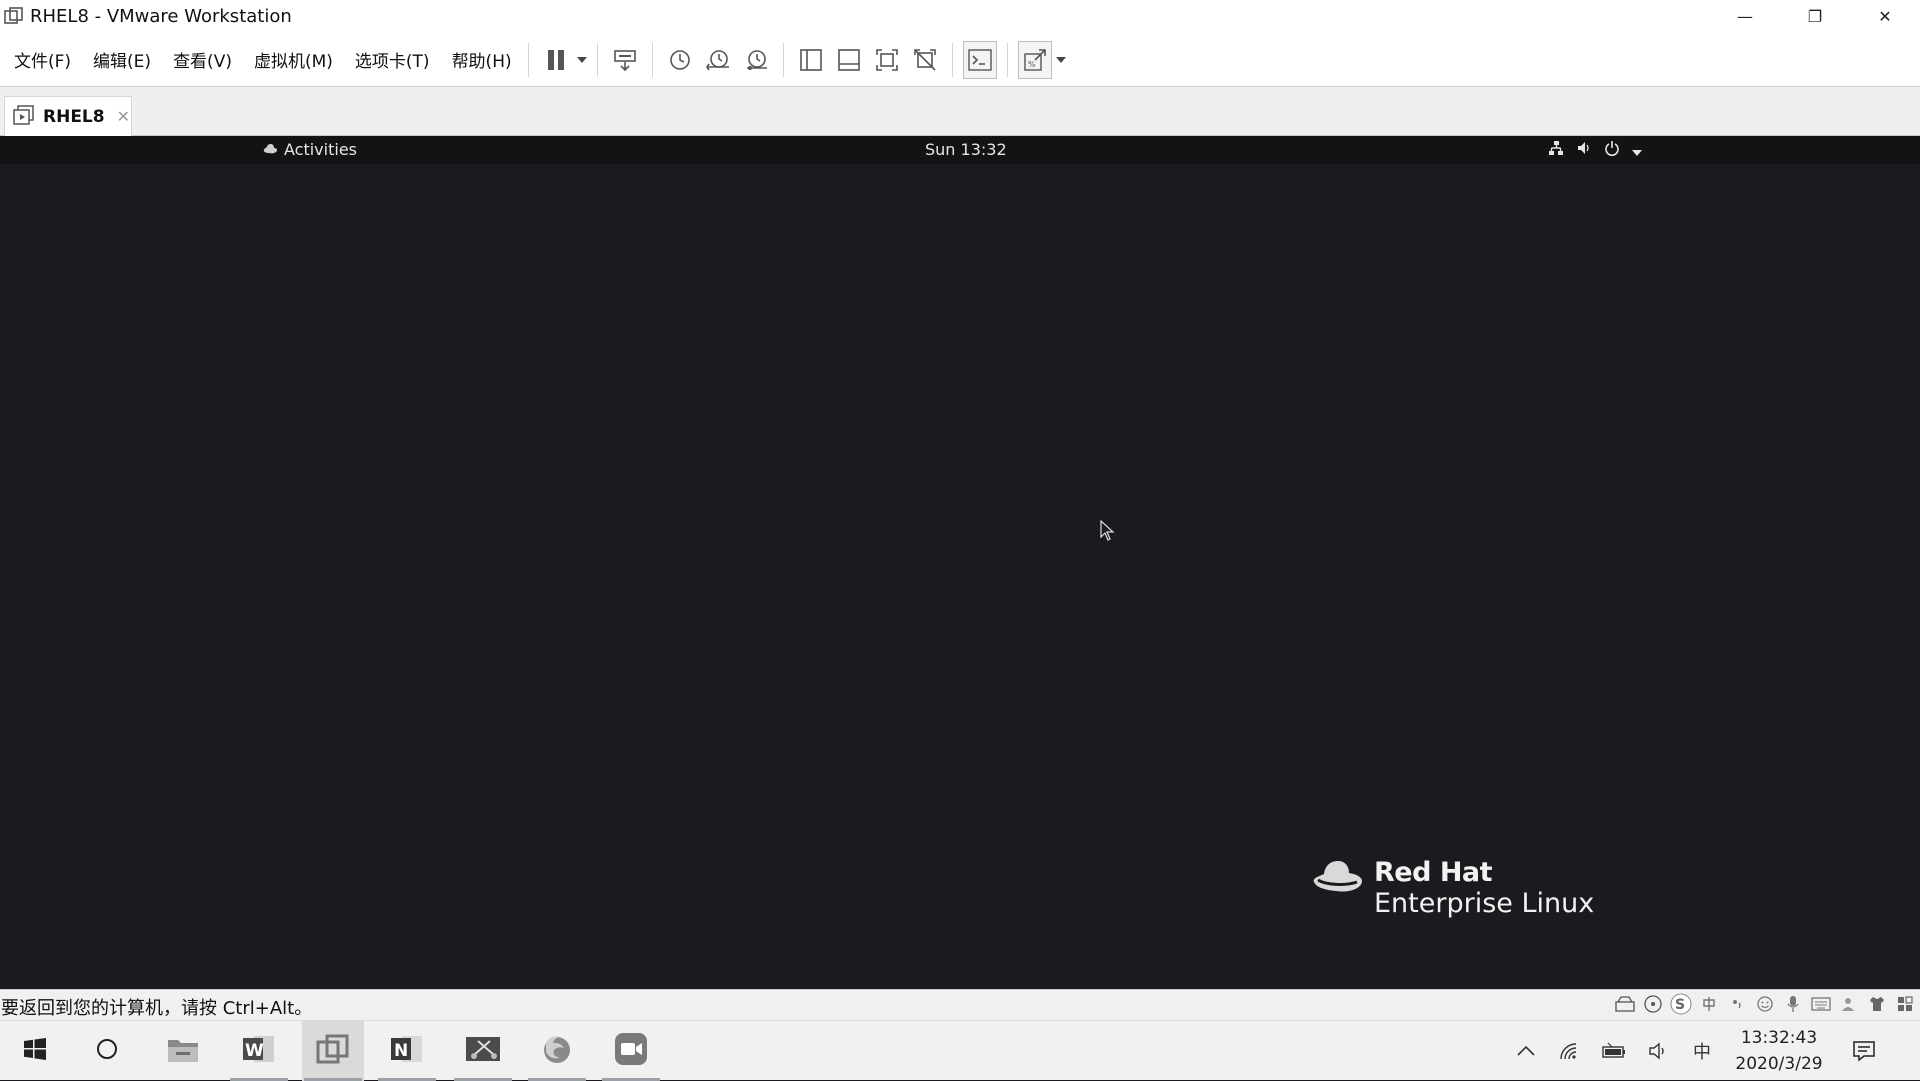 The height and width of the screenshot is (1081, 1920). Describe the element at coordinates (1570, 1051) in the screenshot. I see `wifi-icon` at that location.